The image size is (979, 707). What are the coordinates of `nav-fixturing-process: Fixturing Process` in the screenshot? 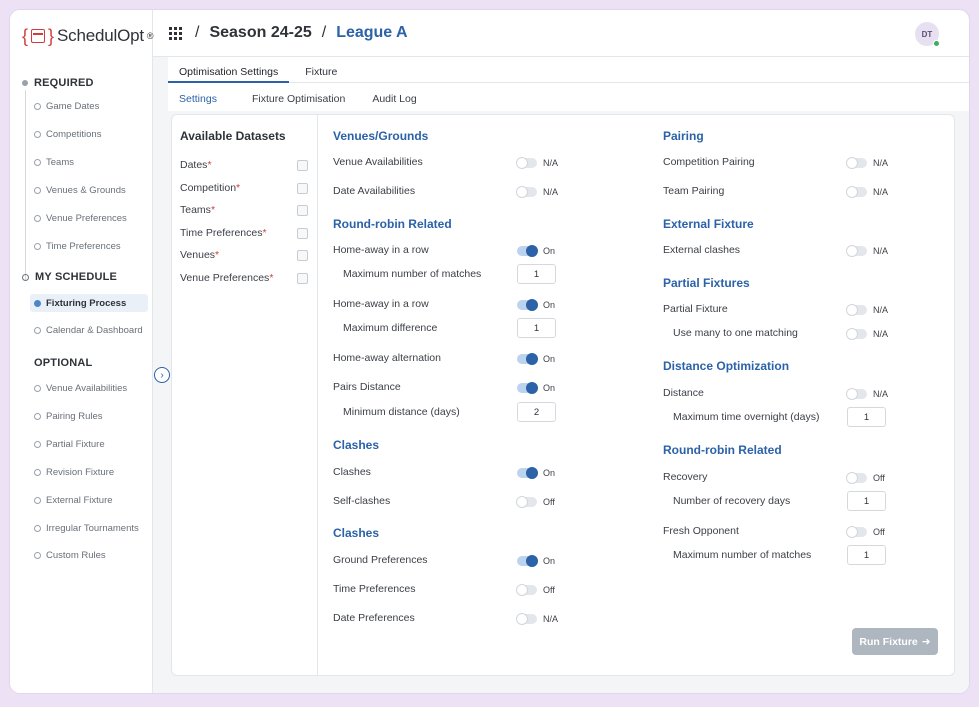 It's located at (89, 303).